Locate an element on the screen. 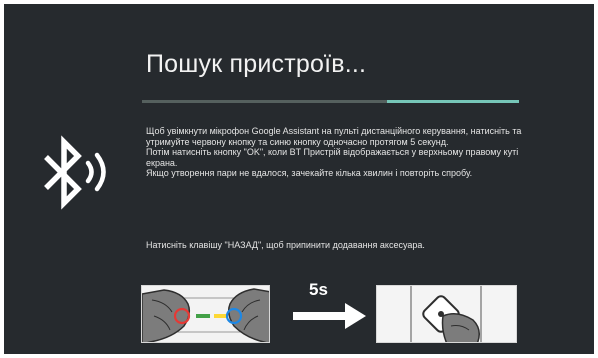 The height and width of the screenshot is (358, 598). search-progress-bar is located at coordinates (330, 101).